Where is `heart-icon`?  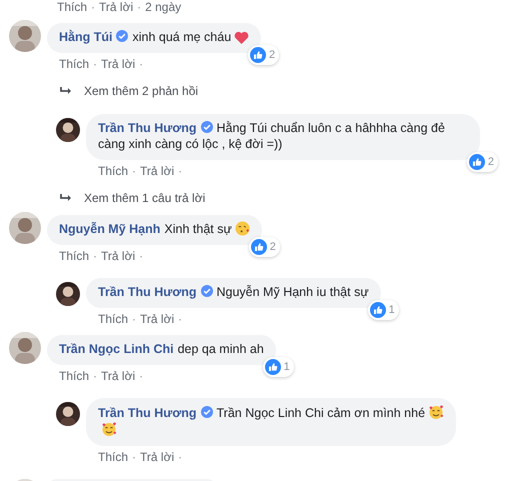
heart-icon is located at coordinates (242, 37).